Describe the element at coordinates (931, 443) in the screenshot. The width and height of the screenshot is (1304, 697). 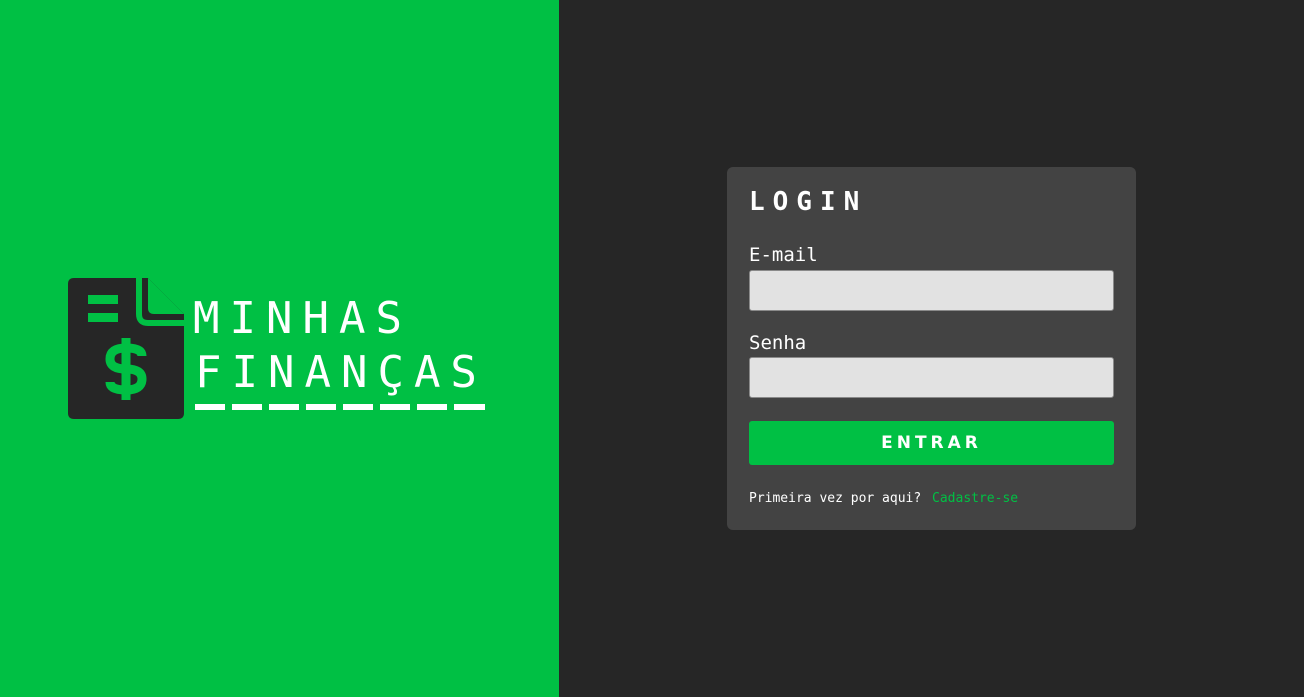
I see `login-button: ENTRAR` at that location.